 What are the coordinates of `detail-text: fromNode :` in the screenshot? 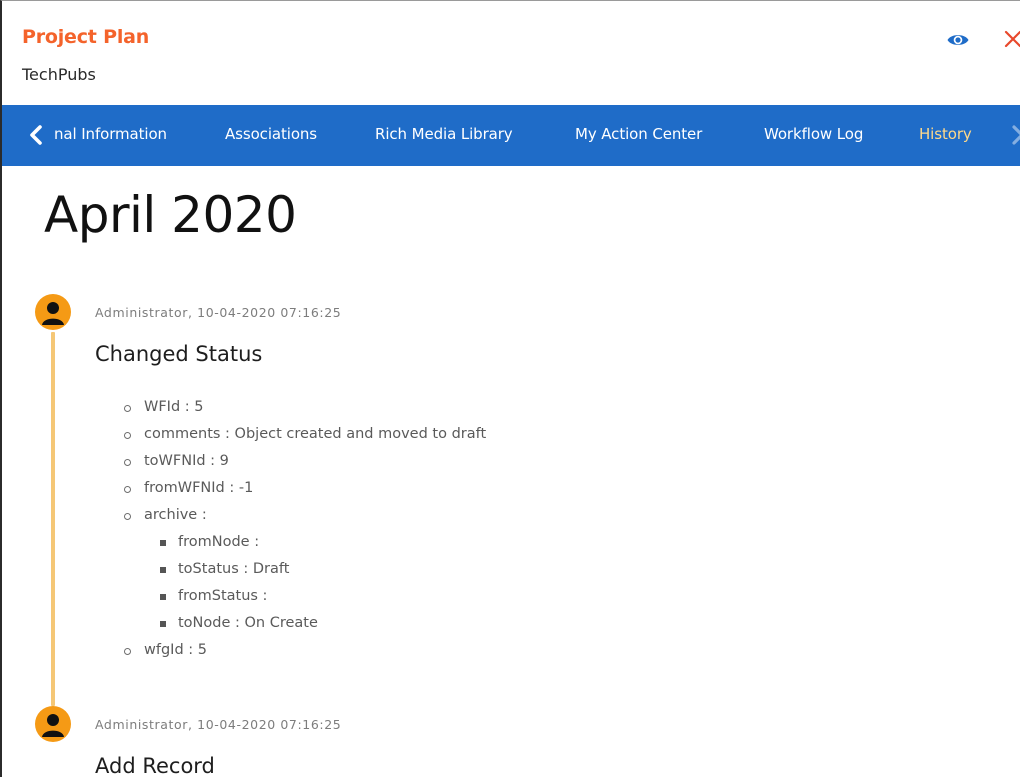 It's located at (219, 542).